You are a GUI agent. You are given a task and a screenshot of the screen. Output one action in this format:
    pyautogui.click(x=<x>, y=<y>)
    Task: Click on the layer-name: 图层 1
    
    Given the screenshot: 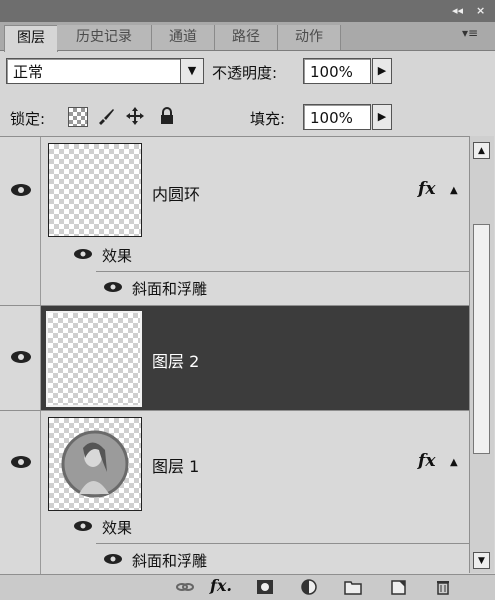 What is the action you would take?
    pyautogui.click(x=175, y=465)
    